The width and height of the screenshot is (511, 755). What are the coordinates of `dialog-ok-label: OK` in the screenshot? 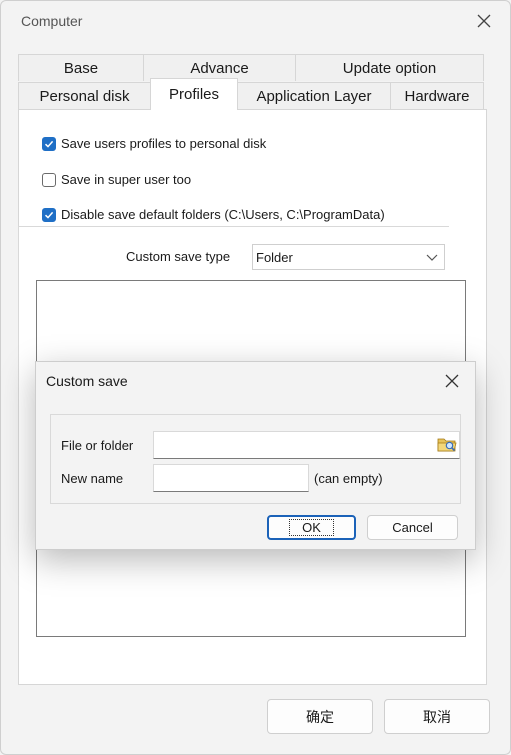 It's located at (311, 527).